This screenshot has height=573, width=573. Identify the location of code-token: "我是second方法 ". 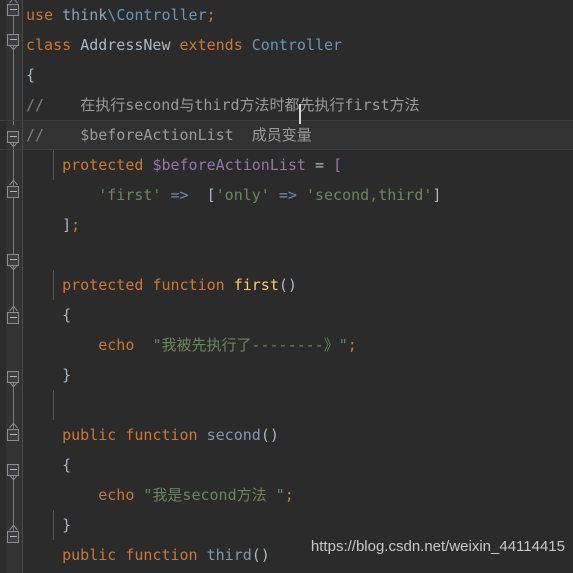
(214, 495).